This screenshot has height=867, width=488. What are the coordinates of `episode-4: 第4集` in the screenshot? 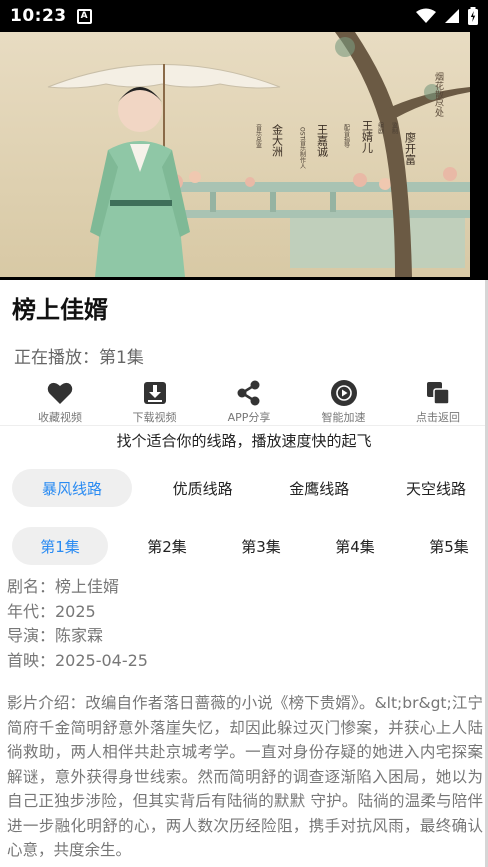 It's located at (355, 546).